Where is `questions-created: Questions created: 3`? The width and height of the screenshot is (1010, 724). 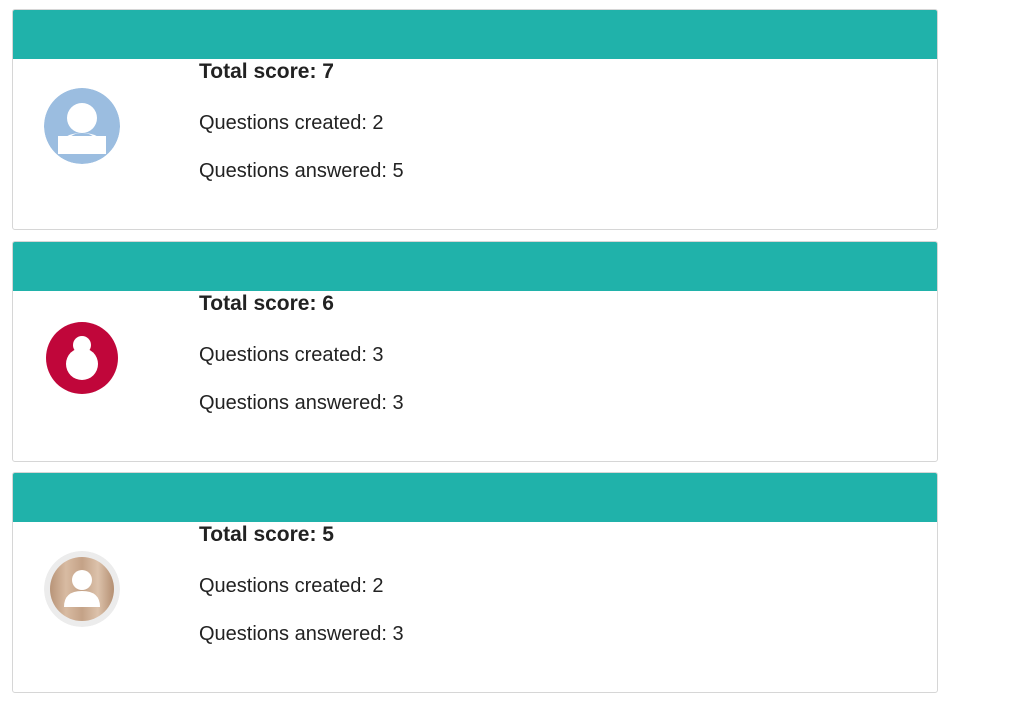 questions-created: Questions created: 3 is located at coordinates (291, 355).